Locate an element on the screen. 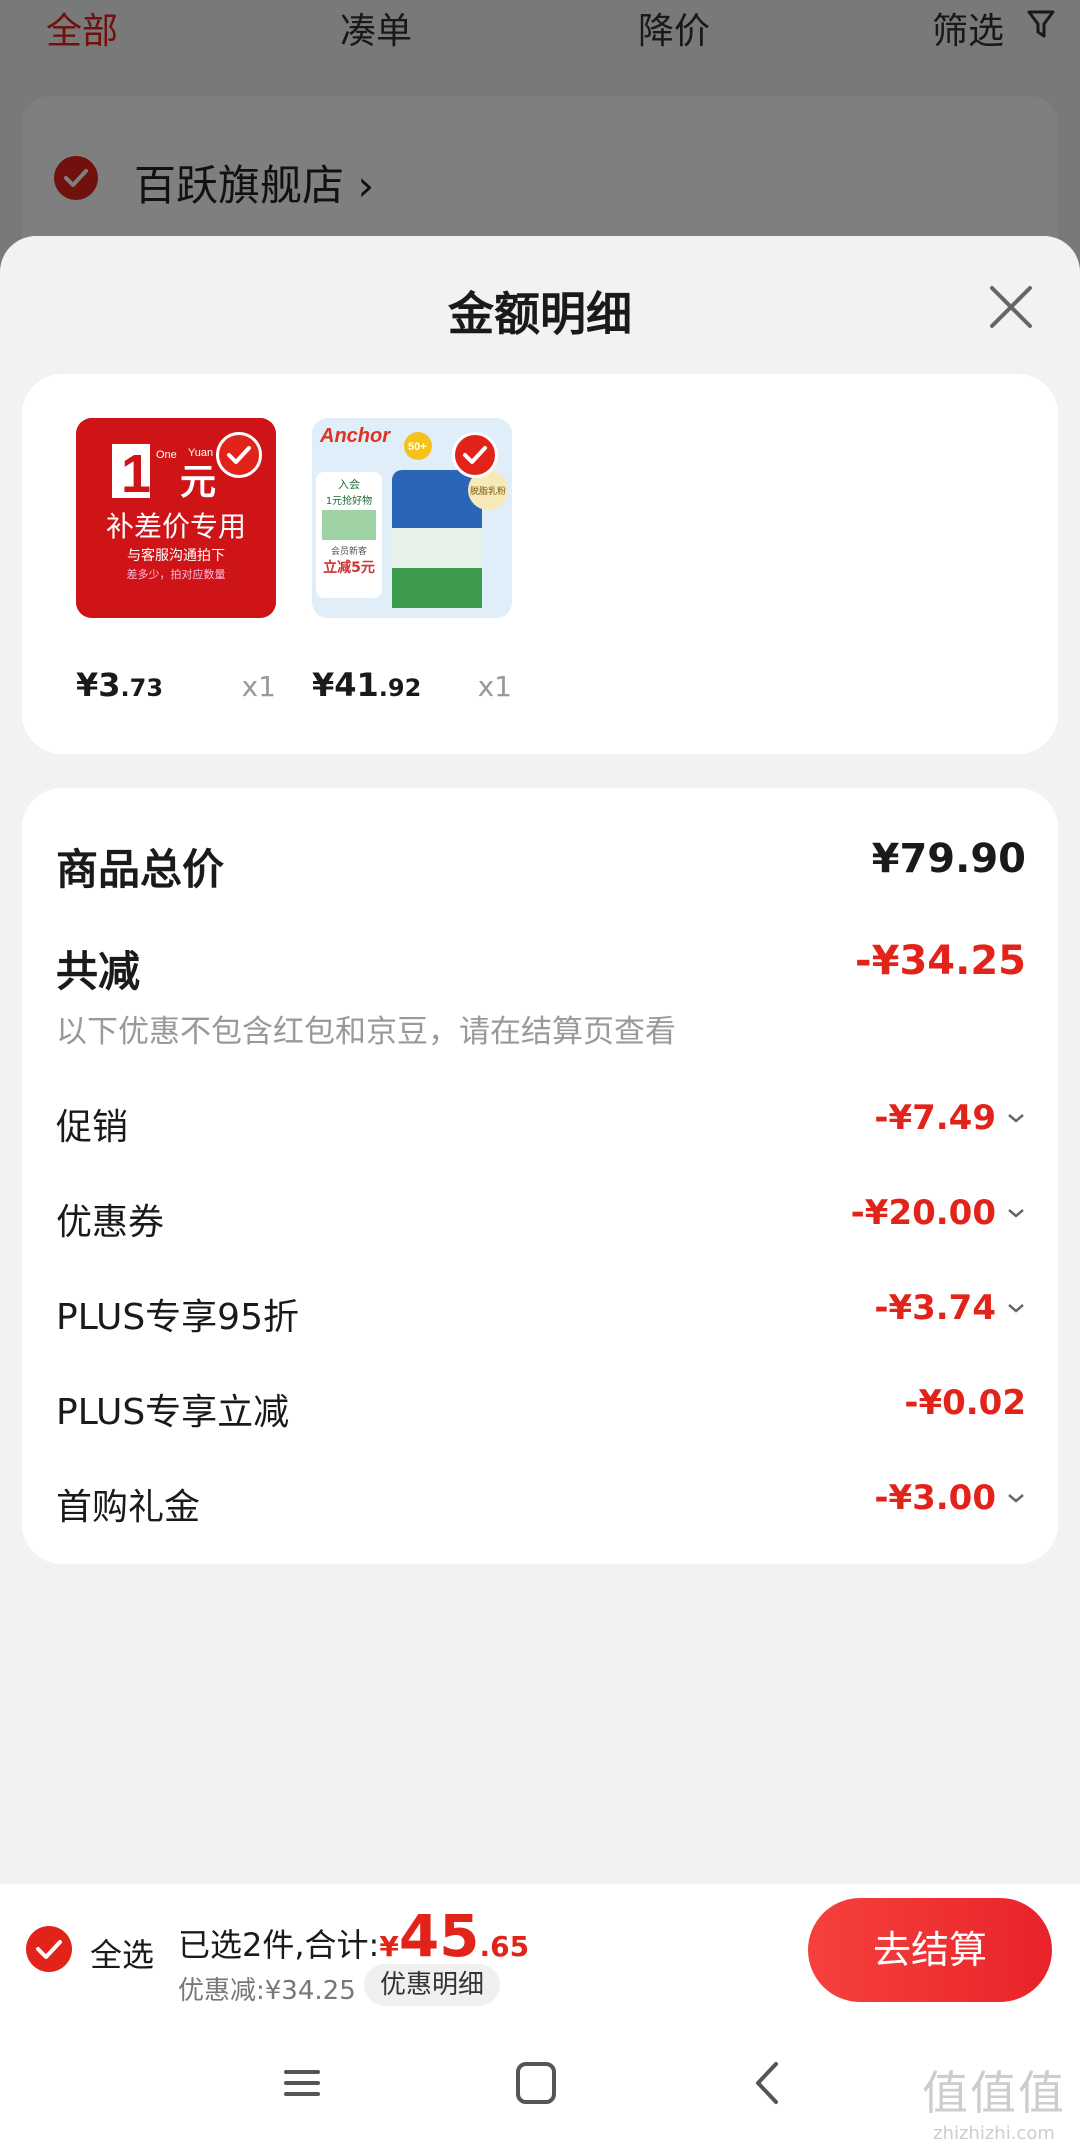  system-nav-bar: 值值值 zhizhizhi.com is located at coordinates (540, 2084).